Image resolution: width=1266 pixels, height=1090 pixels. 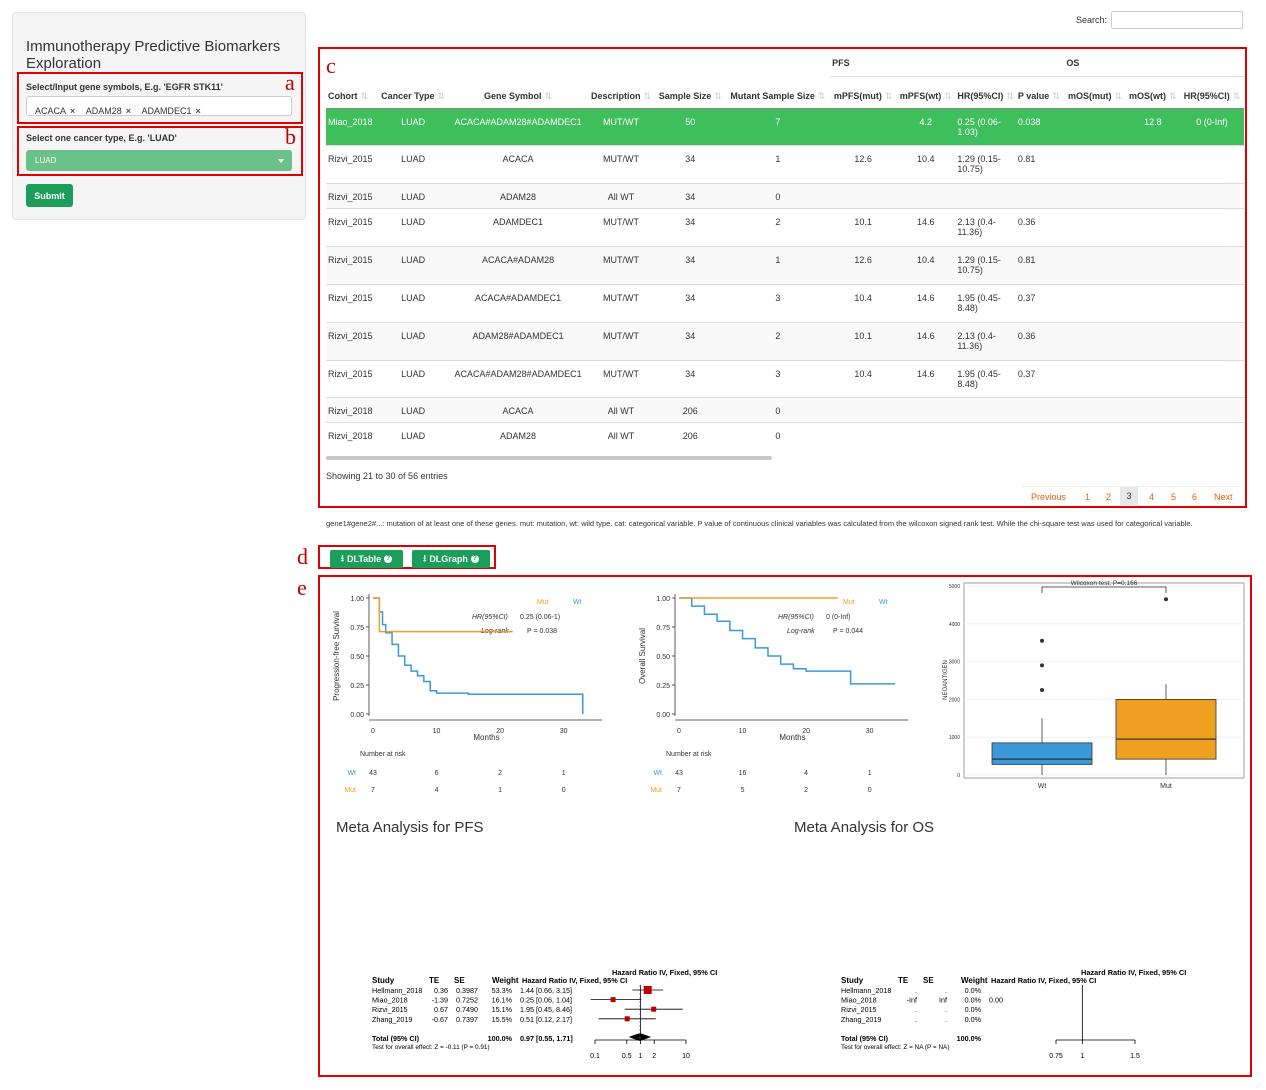 I want to click on meta-os-title: Meta Analysis for OS, so click(x=864, y=827).